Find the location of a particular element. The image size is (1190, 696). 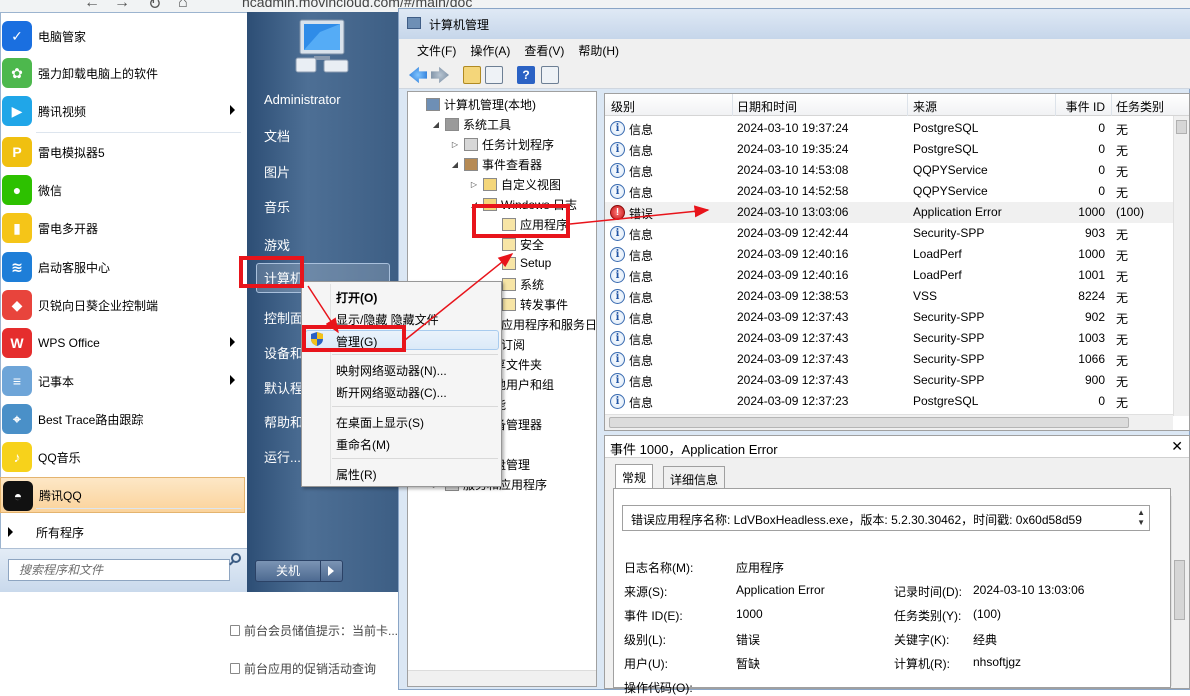

column-datetime: 日期和时间 is located at coordinates (767, 106).